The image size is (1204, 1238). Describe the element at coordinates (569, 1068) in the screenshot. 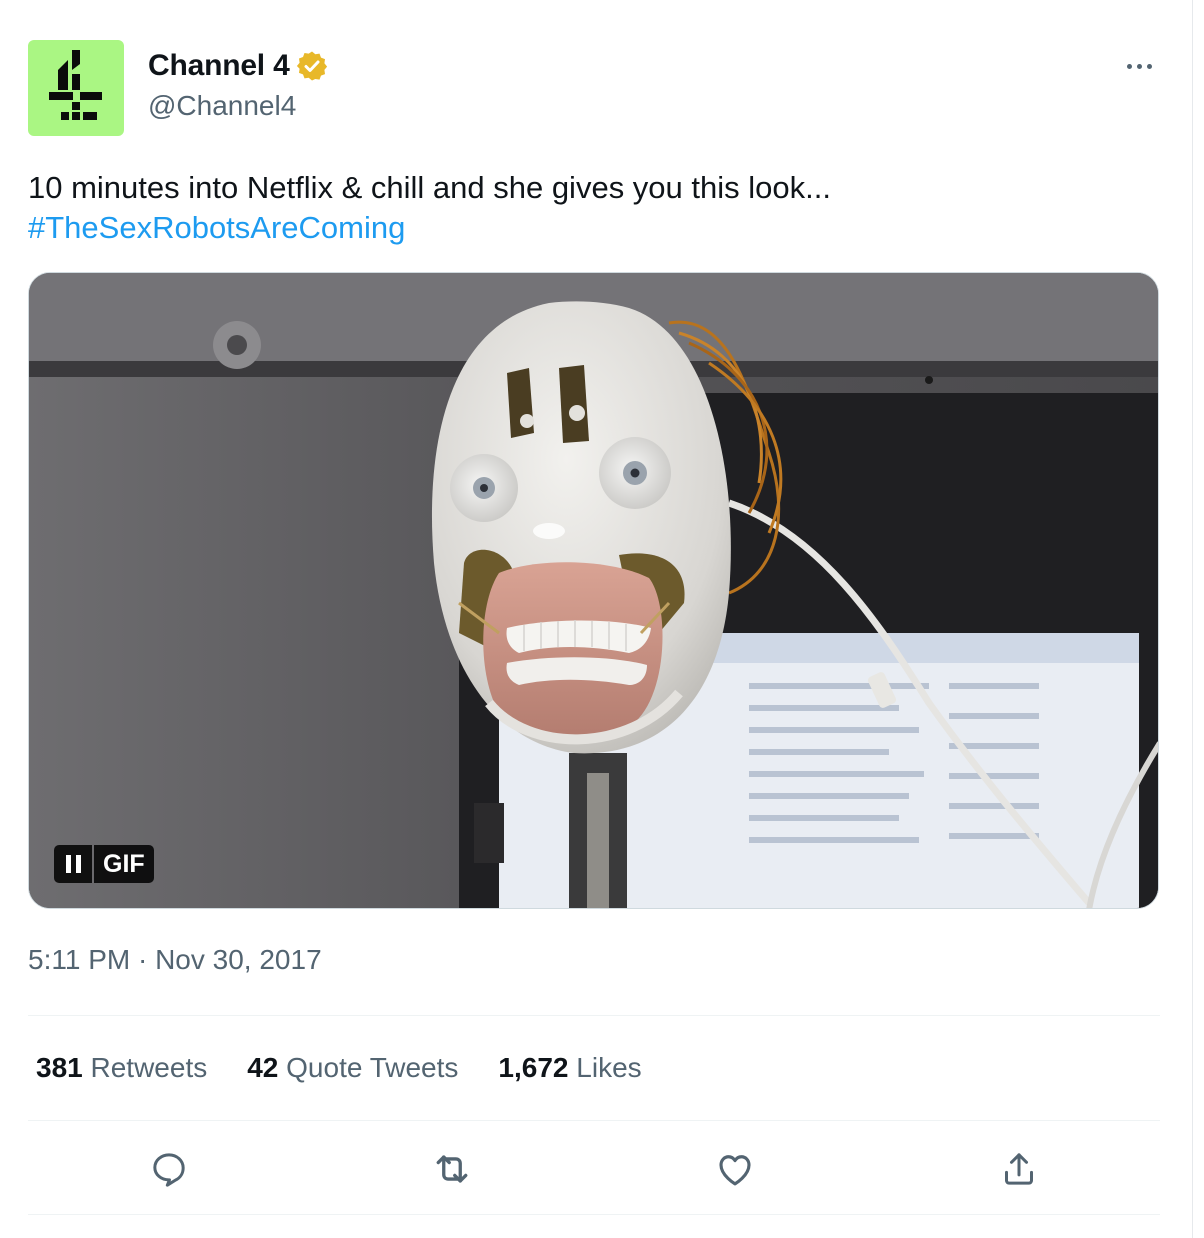

I see `likes-stat: 1,672 Likes` at that location.